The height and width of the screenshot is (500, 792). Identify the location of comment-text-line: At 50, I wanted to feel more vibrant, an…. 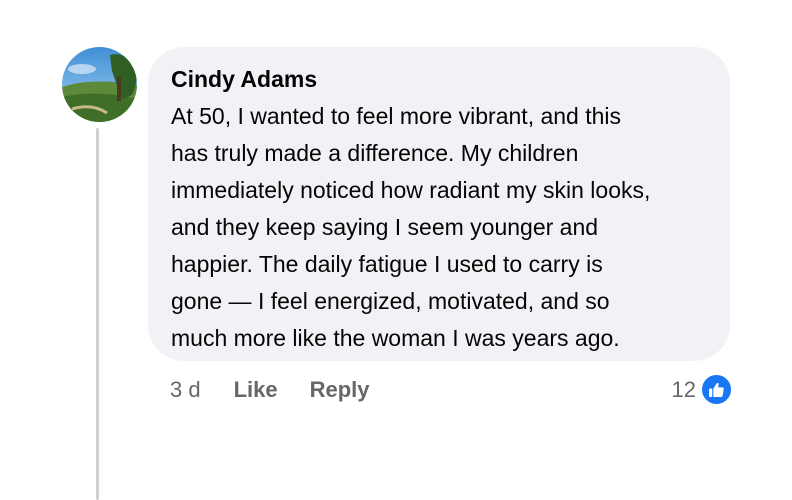
(396, 116).